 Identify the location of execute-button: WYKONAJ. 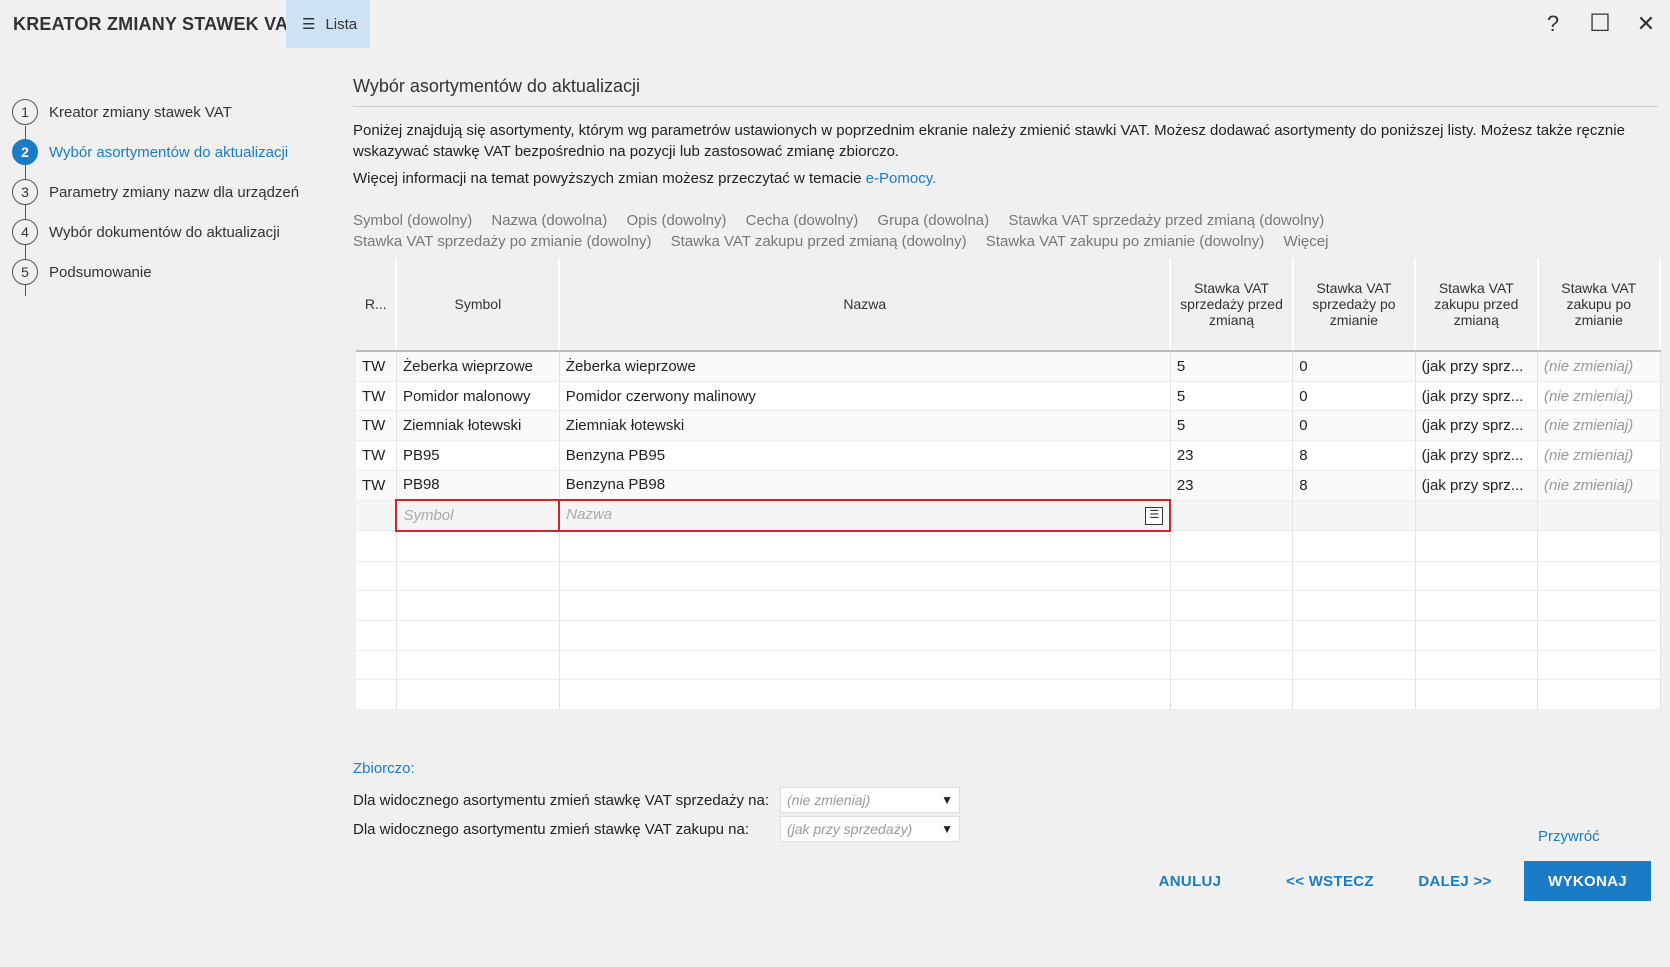
(1587, 881).